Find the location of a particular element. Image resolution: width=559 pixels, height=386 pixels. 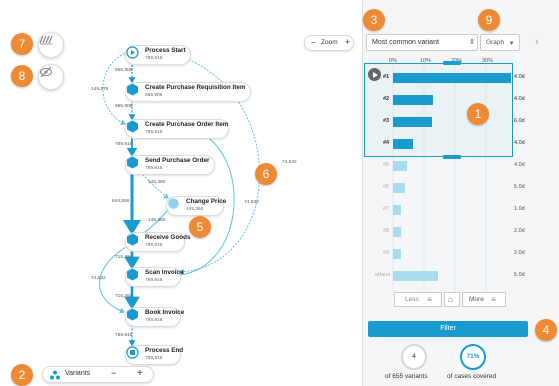

node-create-purchase-requisition-item: Create Purchase Requisition Item 565,908 is located at coordinates (188, 92).